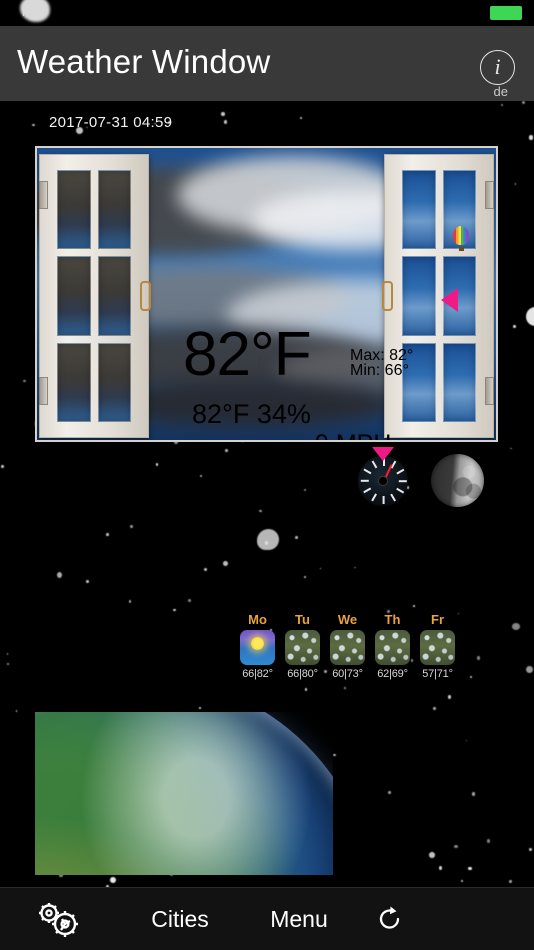  I want to click on forecast-day-label: We, so click(347, 619).